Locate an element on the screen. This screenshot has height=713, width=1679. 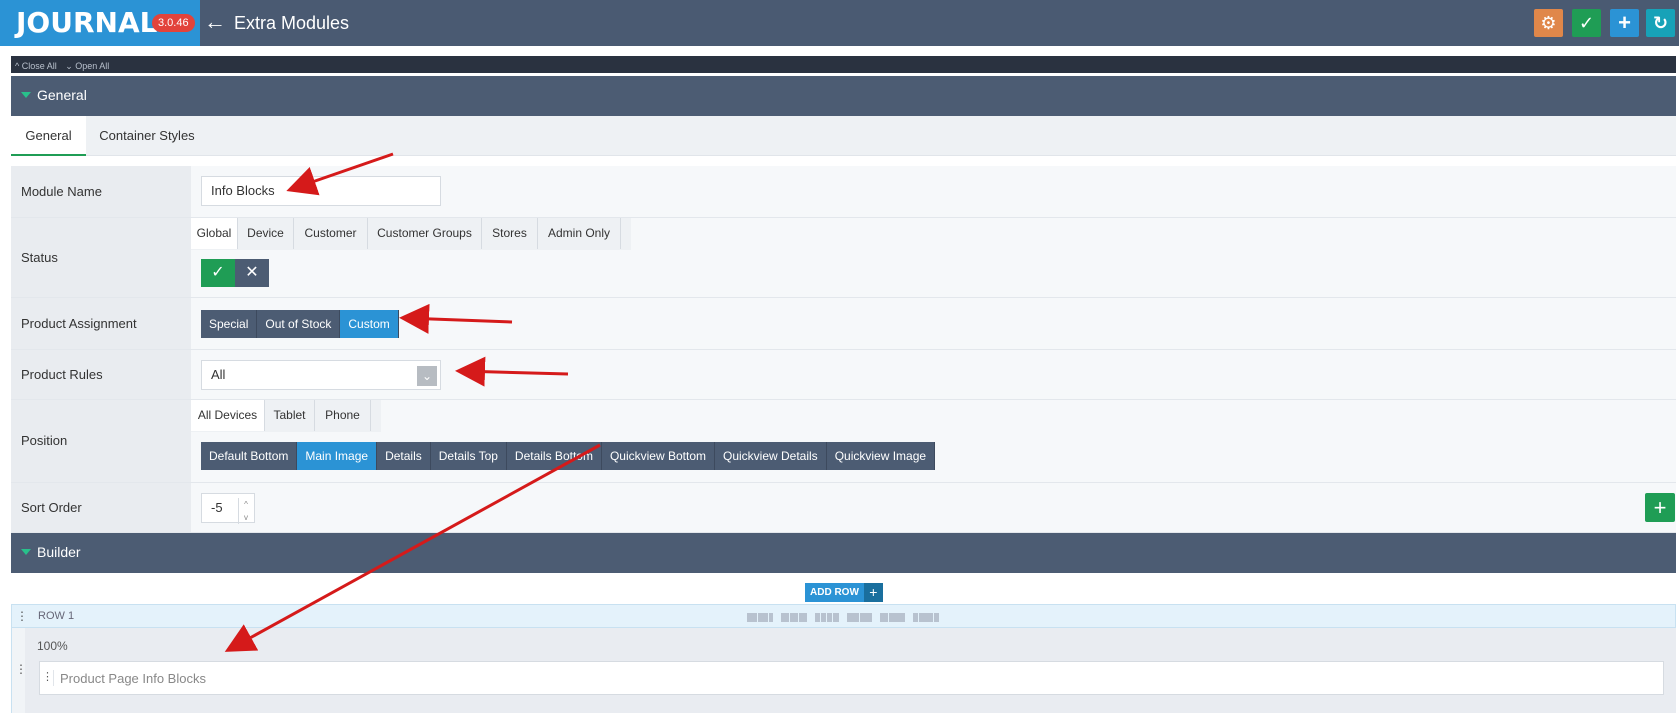
position-label: Position is located at coordinates (44, 440).